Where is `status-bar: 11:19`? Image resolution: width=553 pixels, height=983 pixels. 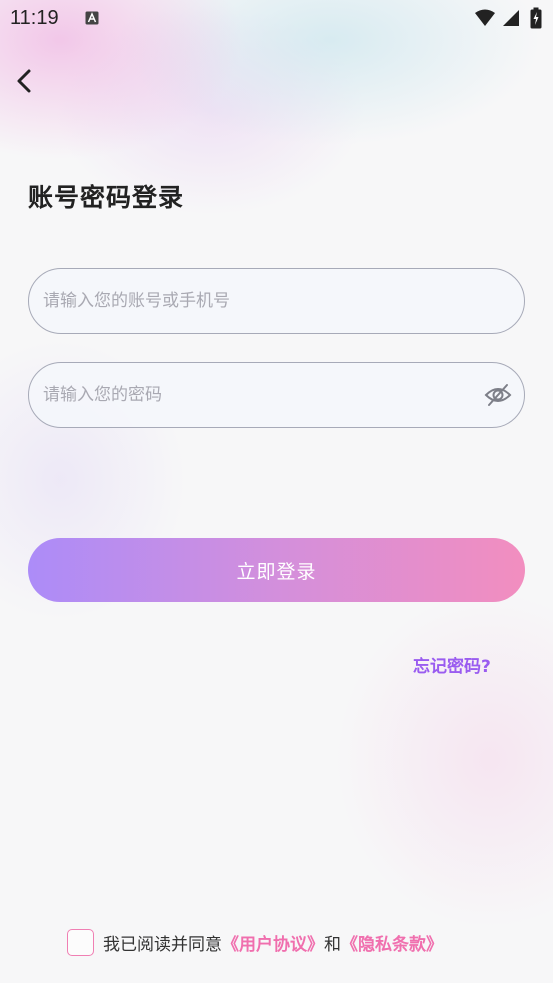 status-bar: 11:19 is located at coordinates (276, 19).